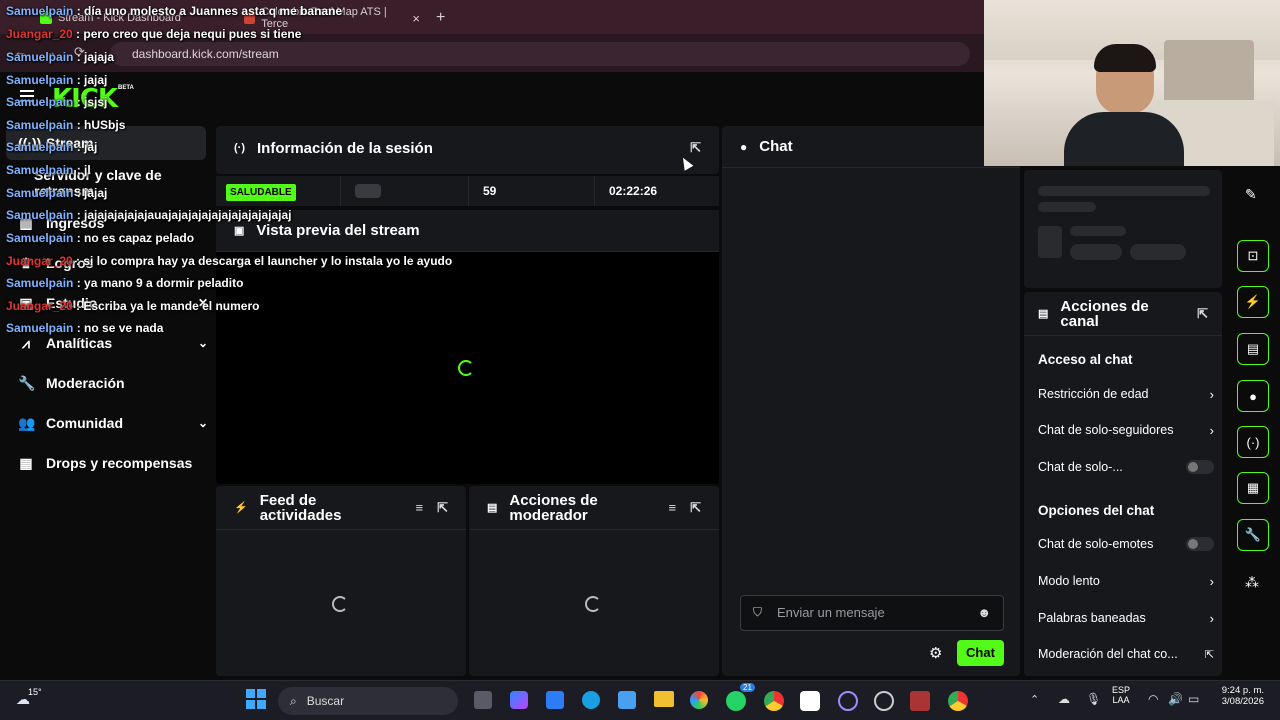 The image size is (1280, 720). Describe the element at coordinates (1126, 544) in the screenshot. I see `emotes-only-item: Chat de solo-emotes` at that location.